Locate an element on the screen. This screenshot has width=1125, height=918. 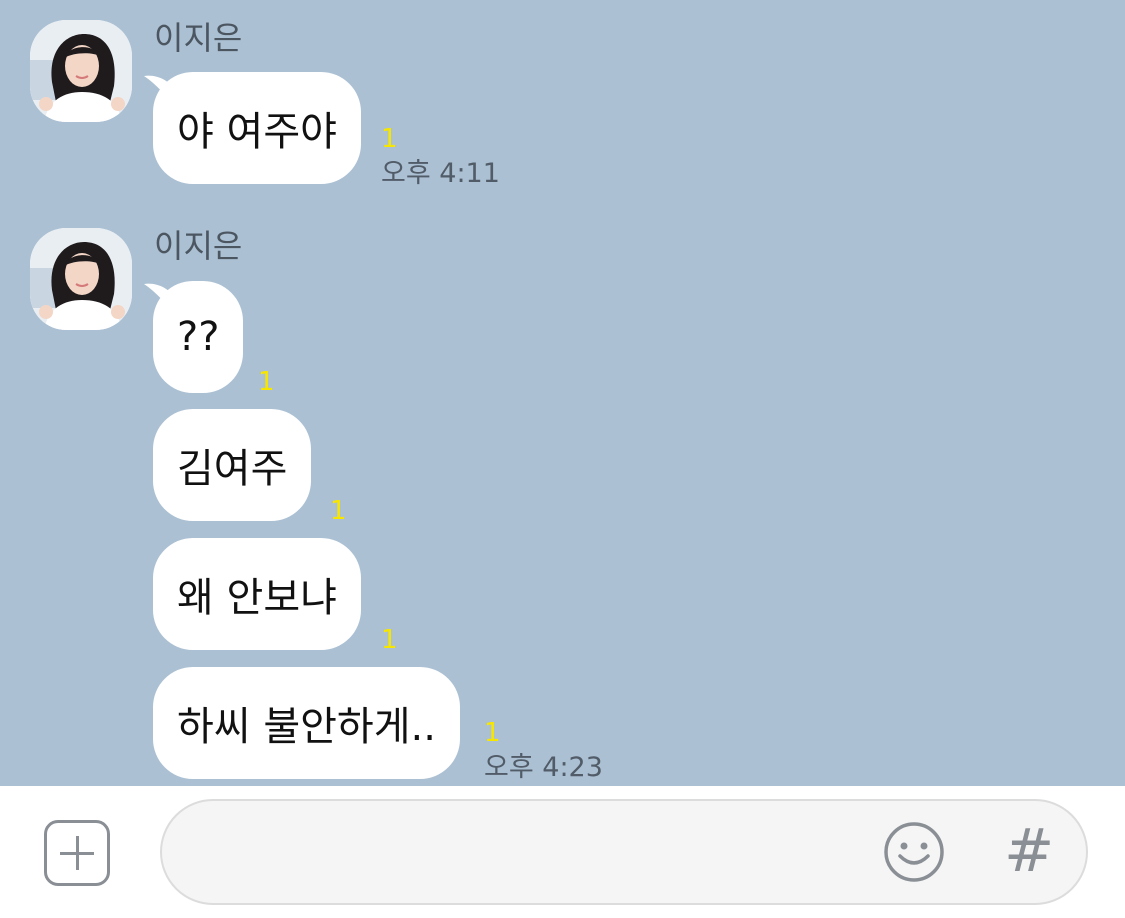
message-text: 김여주 is located at coordinates (232, 469).